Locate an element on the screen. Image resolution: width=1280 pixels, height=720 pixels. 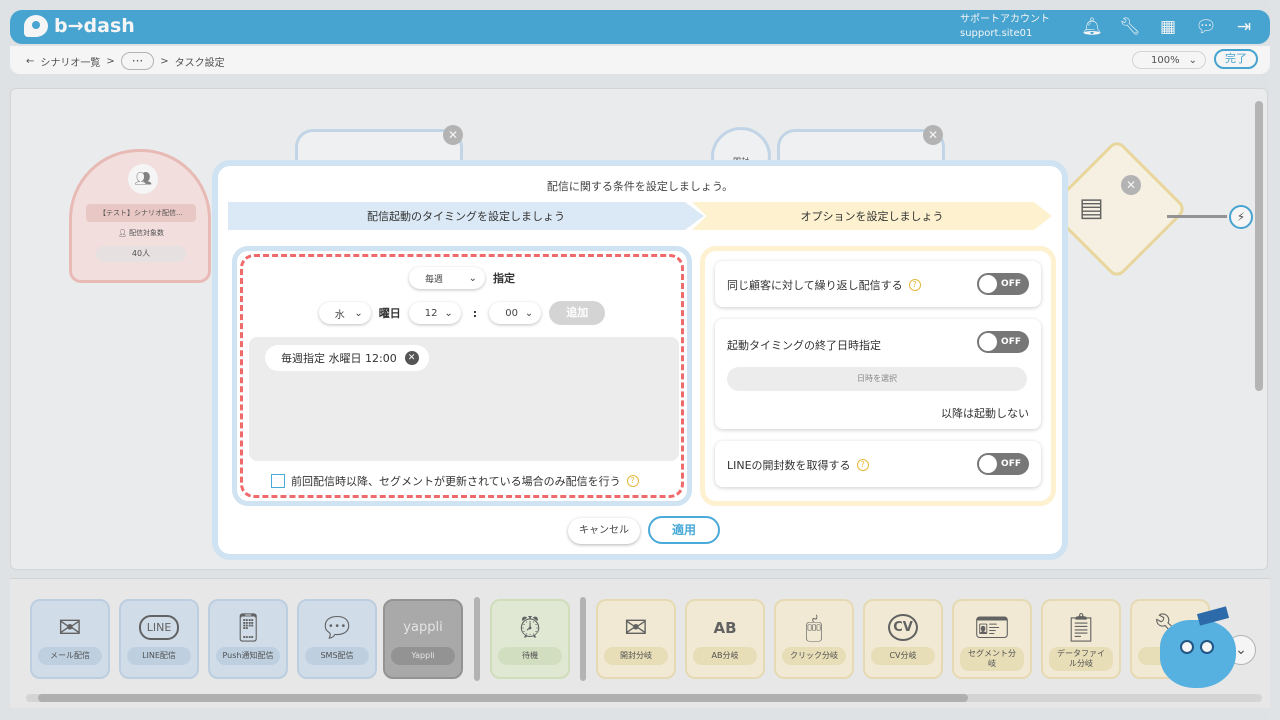
schedule-chip-label: 毎週指定 水曜日 12:00 is located at coordinates (339, 358).